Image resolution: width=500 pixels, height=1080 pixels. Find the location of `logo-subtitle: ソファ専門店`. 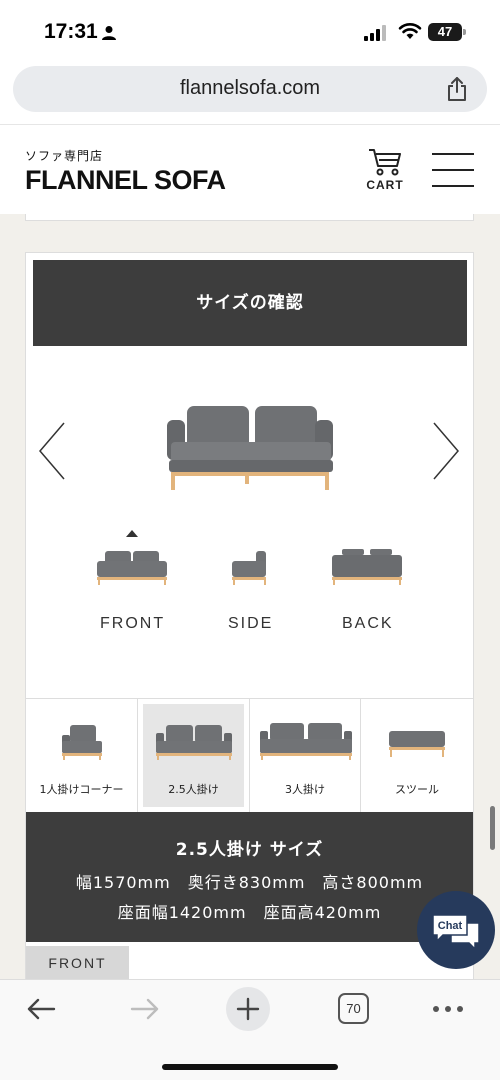

logo-subtitle: ソファ専門店 is located at coordinates (64, 156).